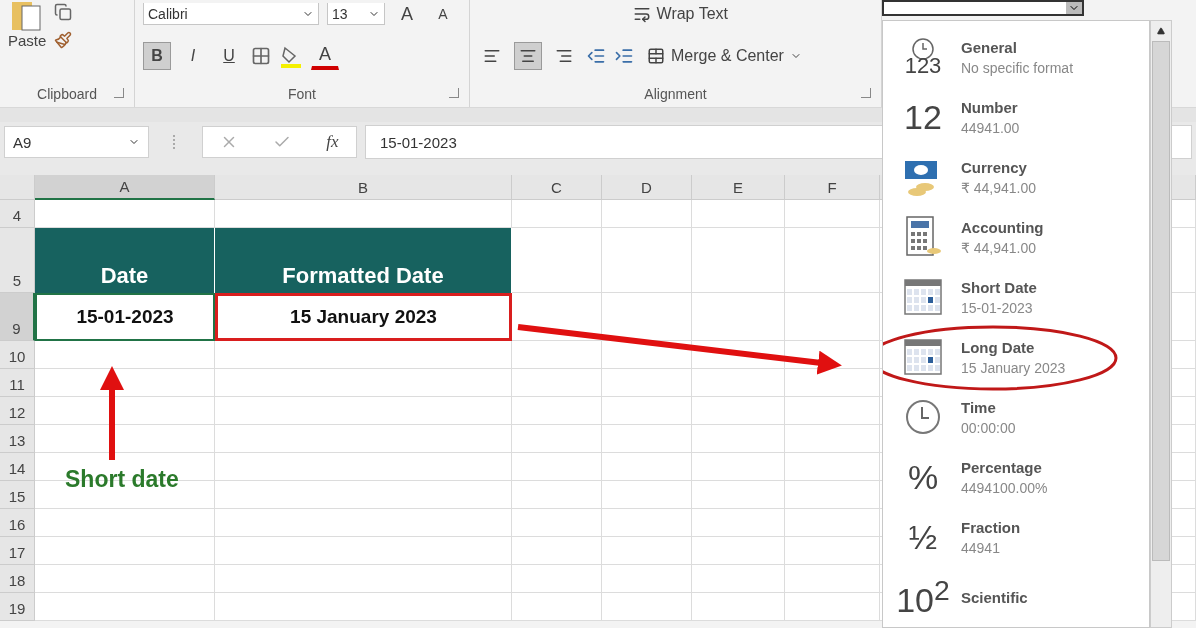 This screenshot has height=628, width=1196. What do you see at coordinates (997, 307) in the screenshot?
I see `format-example: 15-01-2023` at bounding box center [997, 307].